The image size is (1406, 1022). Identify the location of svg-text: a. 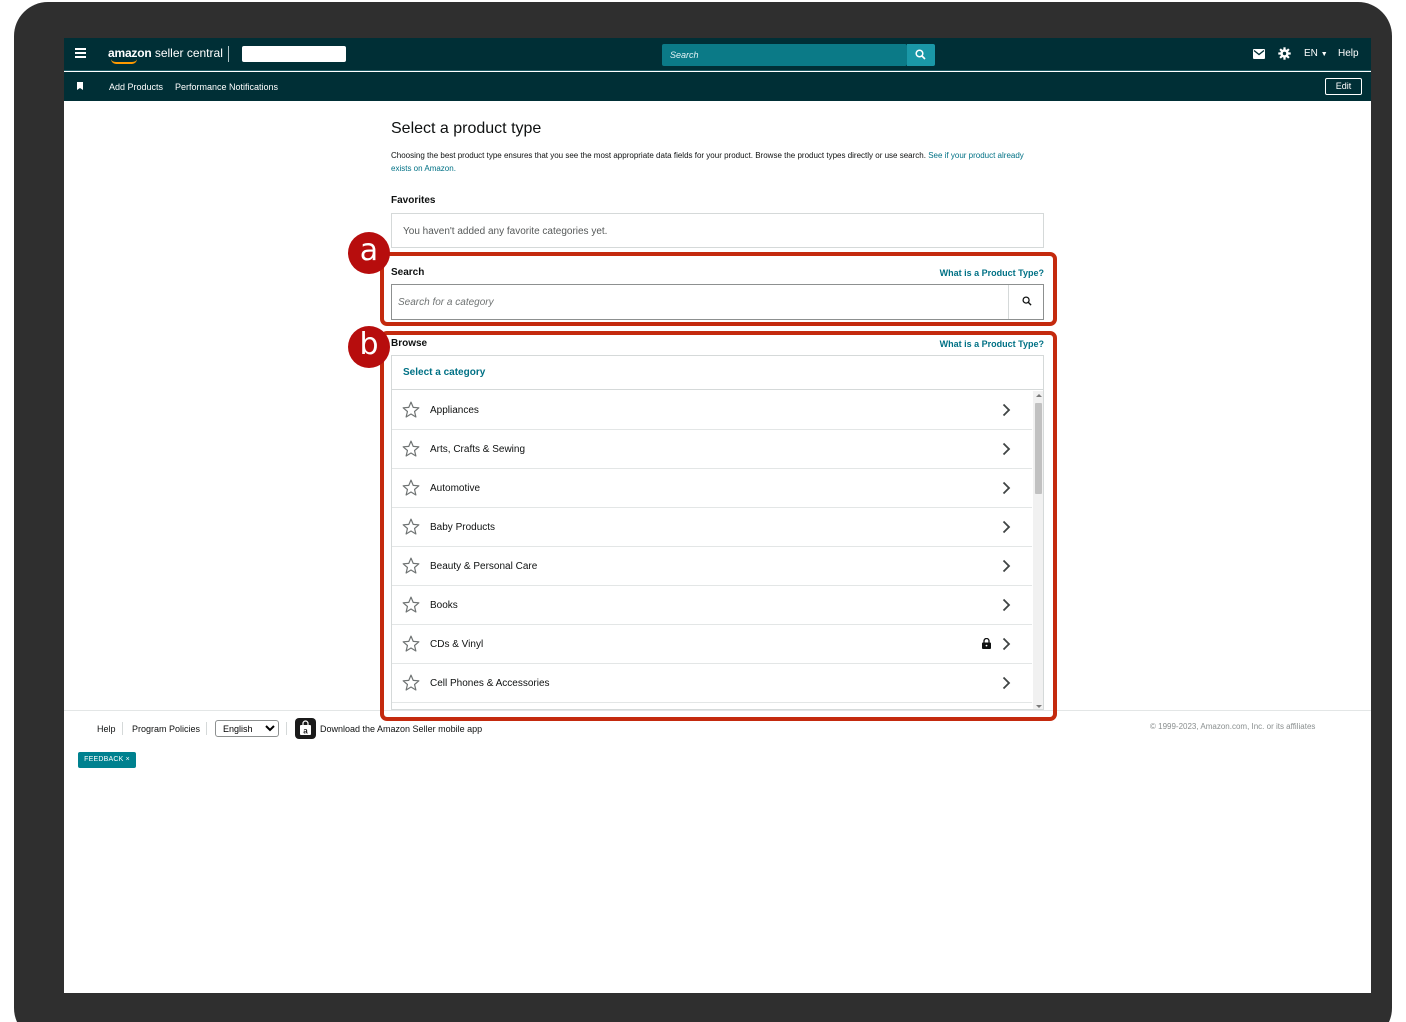
(305, 731).